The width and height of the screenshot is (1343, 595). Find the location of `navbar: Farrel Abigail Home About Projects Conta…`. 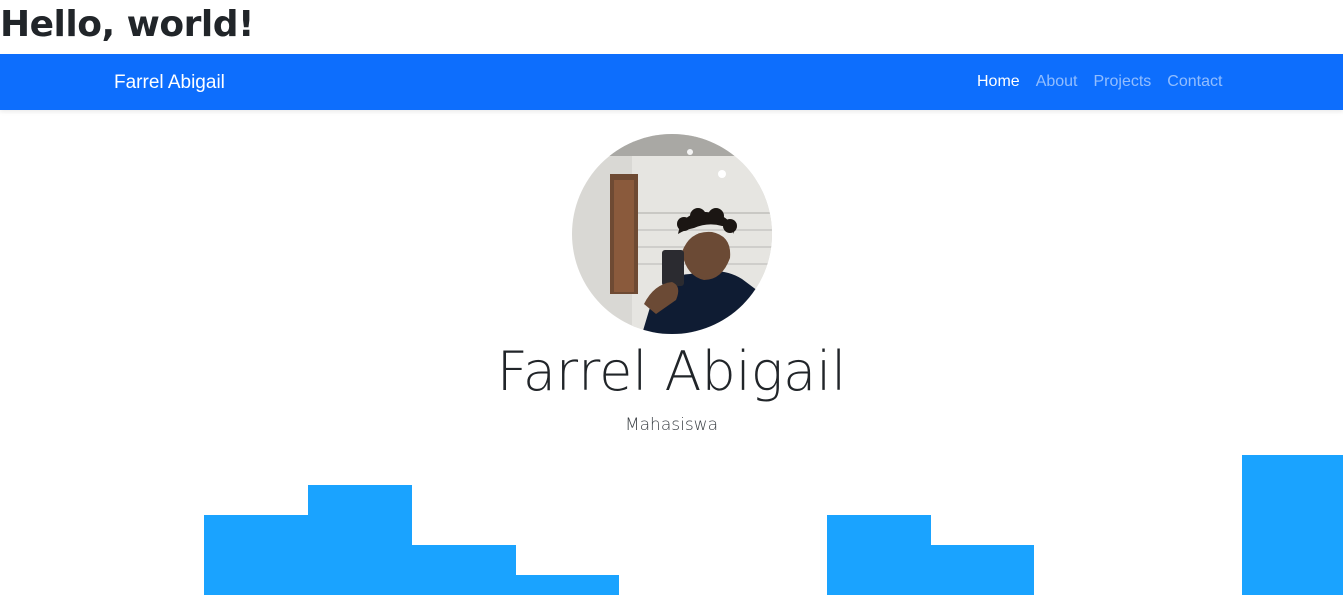

navbar: Farrel Abigail Home About Projects Conta… is located at coordinates (671, 82).